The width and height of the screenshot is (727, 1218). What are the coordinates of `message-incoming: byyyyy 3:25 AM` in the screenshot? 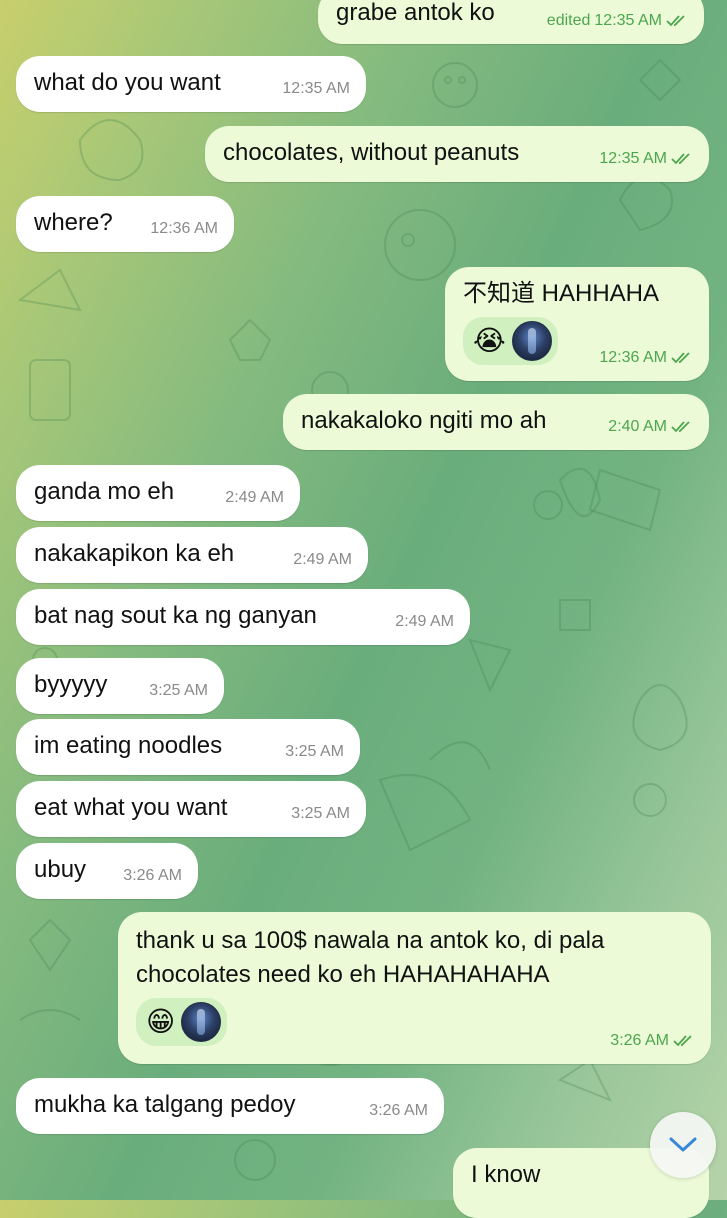 It's located at (120, 686).